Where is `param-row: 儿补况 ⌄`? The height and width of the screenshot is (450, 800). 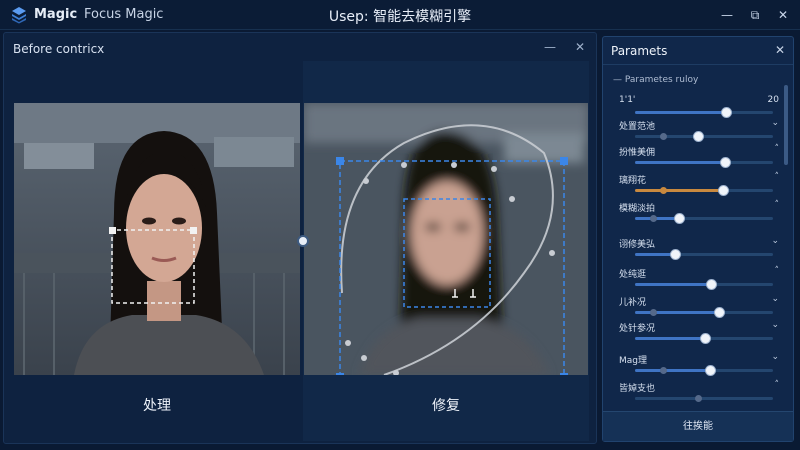
param-row: 儿补况 ⌄ is located at coordinates (696, 308).